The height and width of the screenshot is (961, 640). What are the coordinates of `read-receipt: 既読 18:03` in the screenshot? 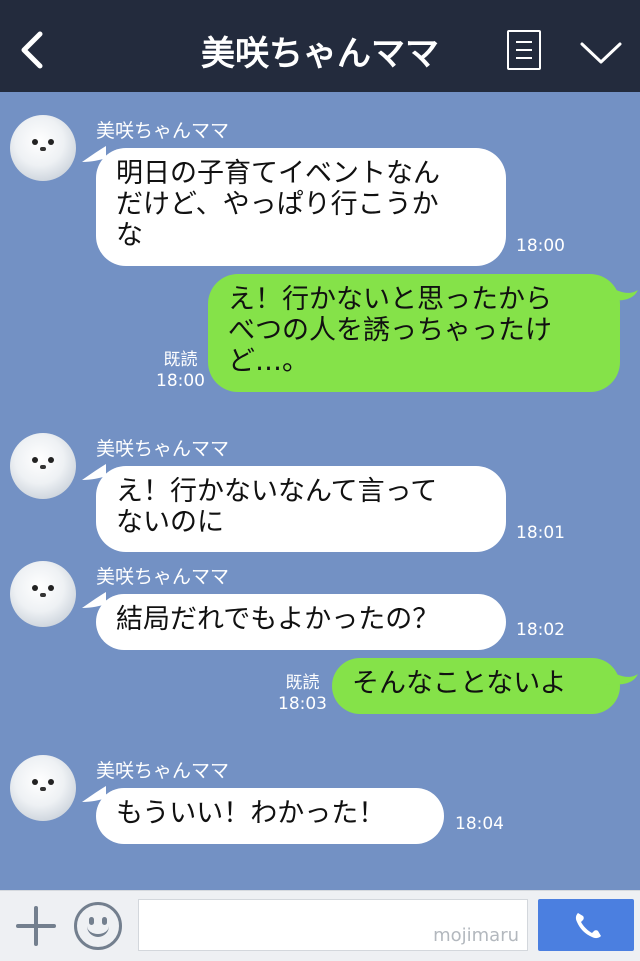 It's located at (302, 694).